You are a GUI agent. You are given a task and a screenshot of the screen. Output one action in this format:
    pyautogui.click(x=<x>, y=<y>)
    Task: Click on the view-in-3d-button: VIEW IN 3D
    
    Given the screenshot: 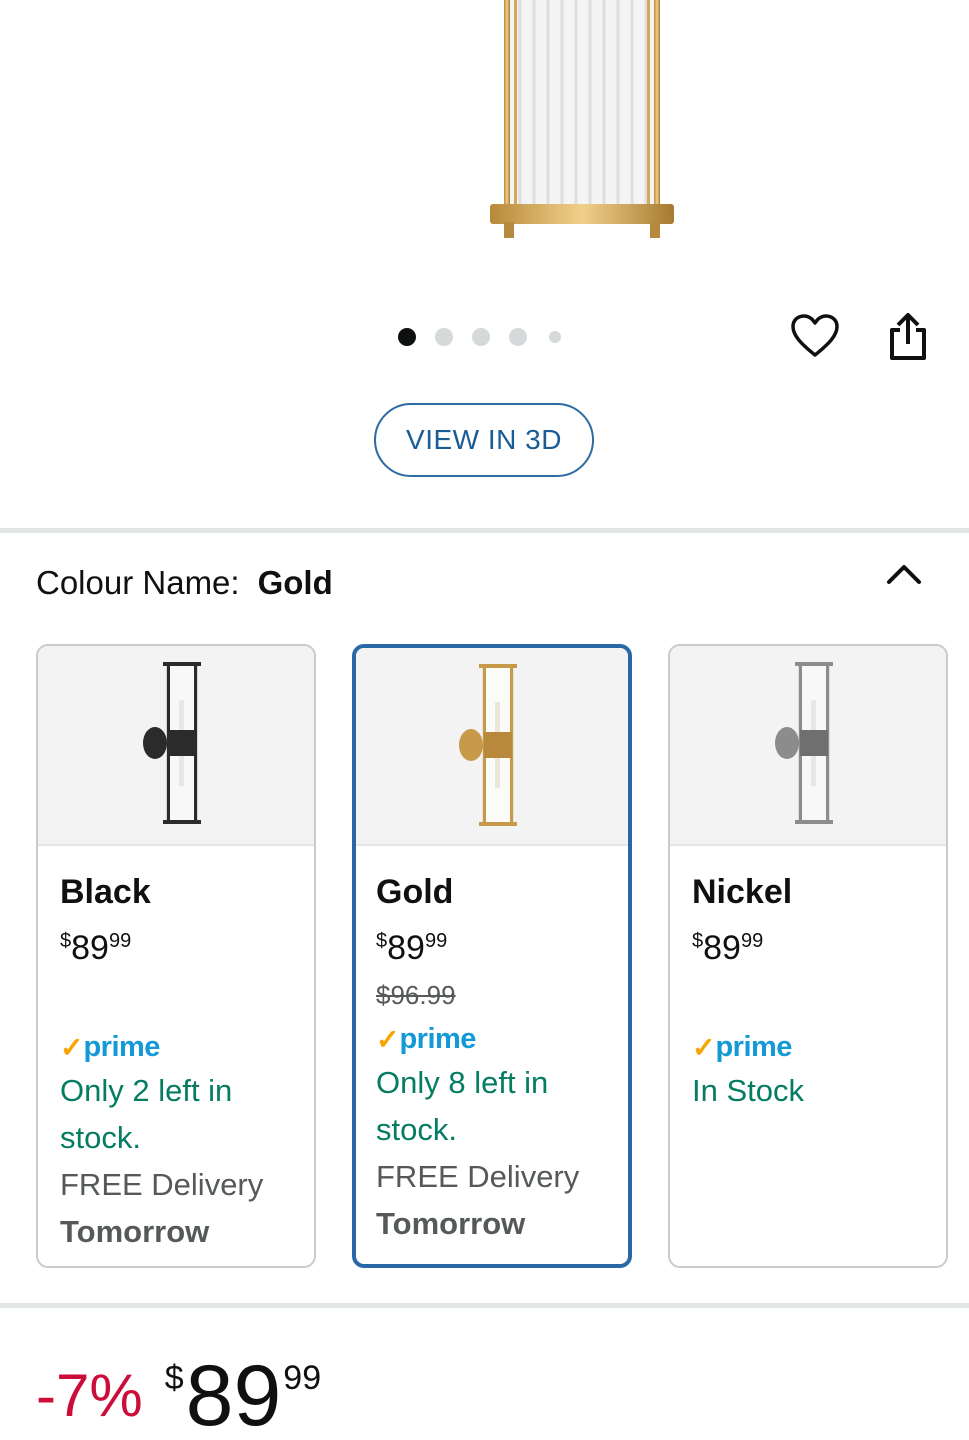 What is the action you would take?
    pyautogui.click(x=484, y=440)
    